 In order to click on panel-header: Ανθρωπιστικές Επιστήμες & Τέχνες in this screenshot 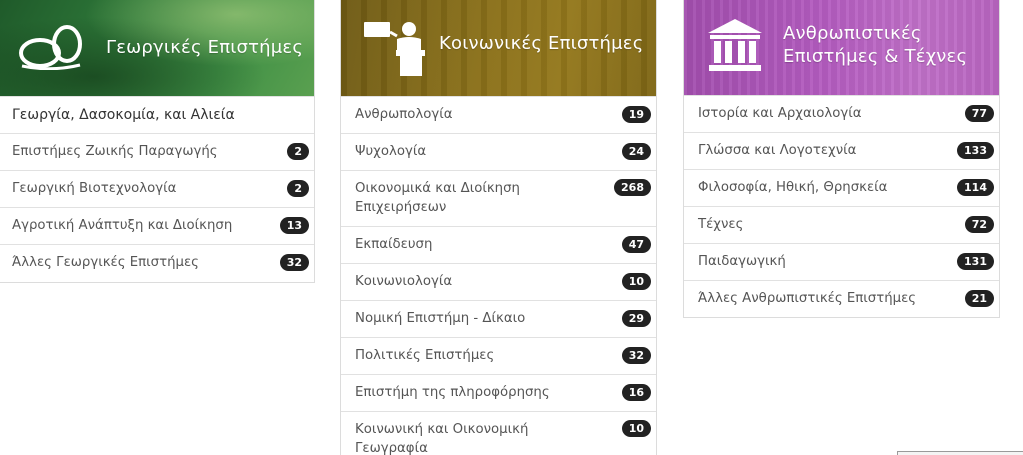, I will do `click(841, 47)`.